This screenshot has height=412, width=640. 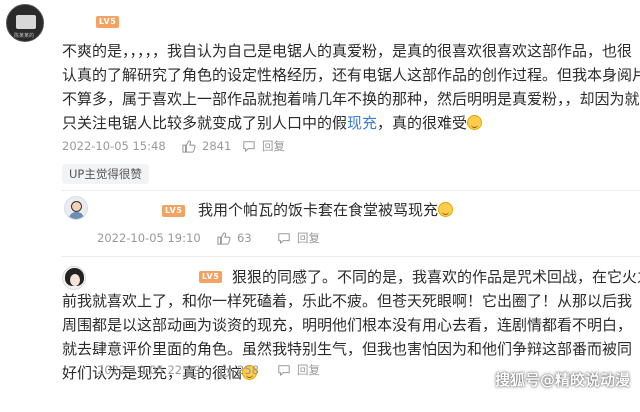 What do you see at coordinates (149, 370) in the screenshot?
I see `reply-timestamp: 2022-10-05 22:29` at bounding box center [149, 370].